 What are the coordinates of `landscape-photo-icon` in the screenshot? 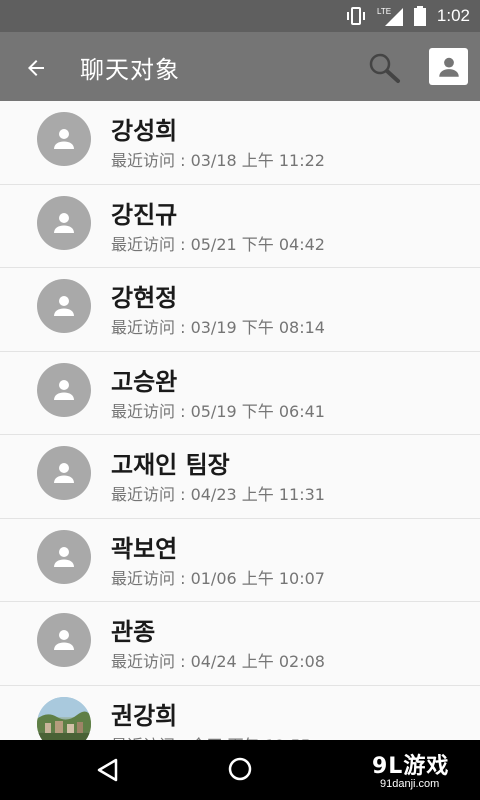 It's located at (64, 718).